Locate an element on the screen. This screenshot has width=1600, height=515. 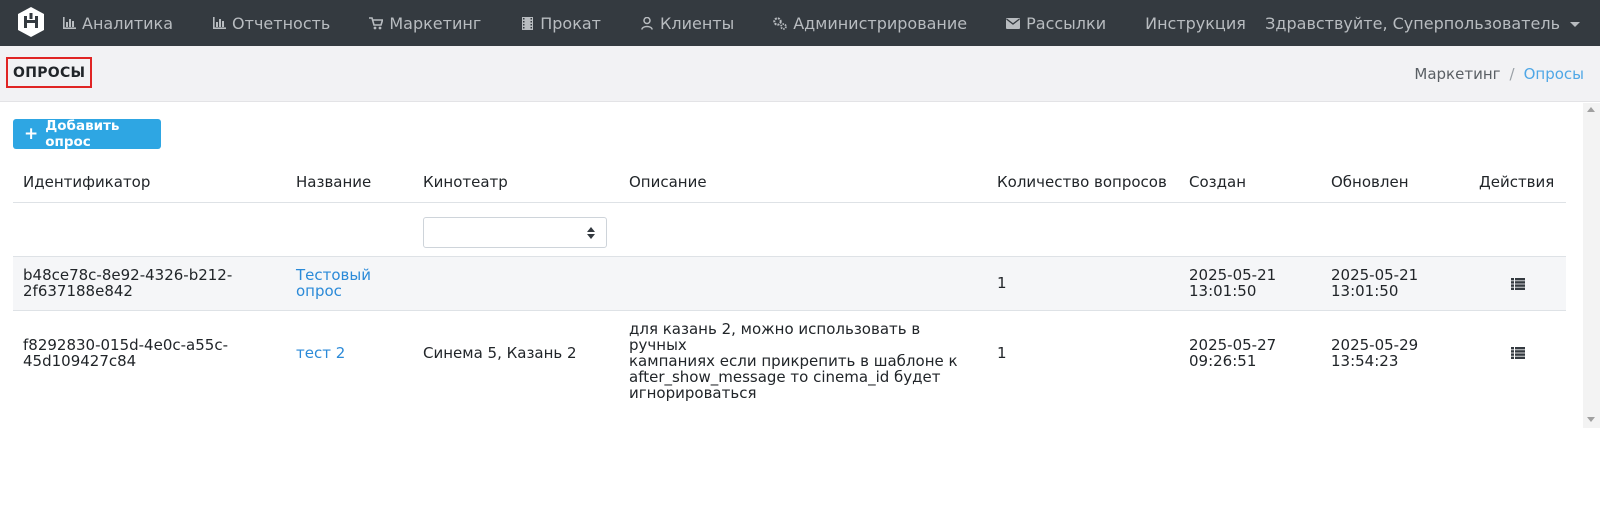
row-updated: 2025-05-21 13:01:50 is located at coordinates (1374, 283).